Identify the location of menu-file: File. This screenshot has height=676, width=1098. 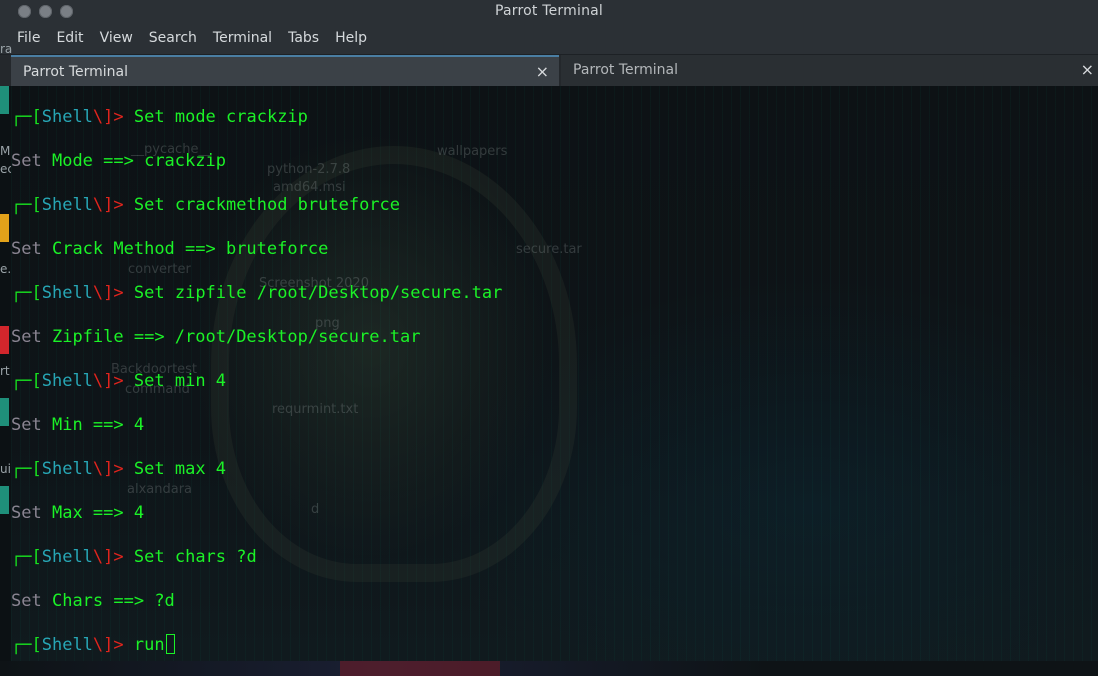
(32, 38).